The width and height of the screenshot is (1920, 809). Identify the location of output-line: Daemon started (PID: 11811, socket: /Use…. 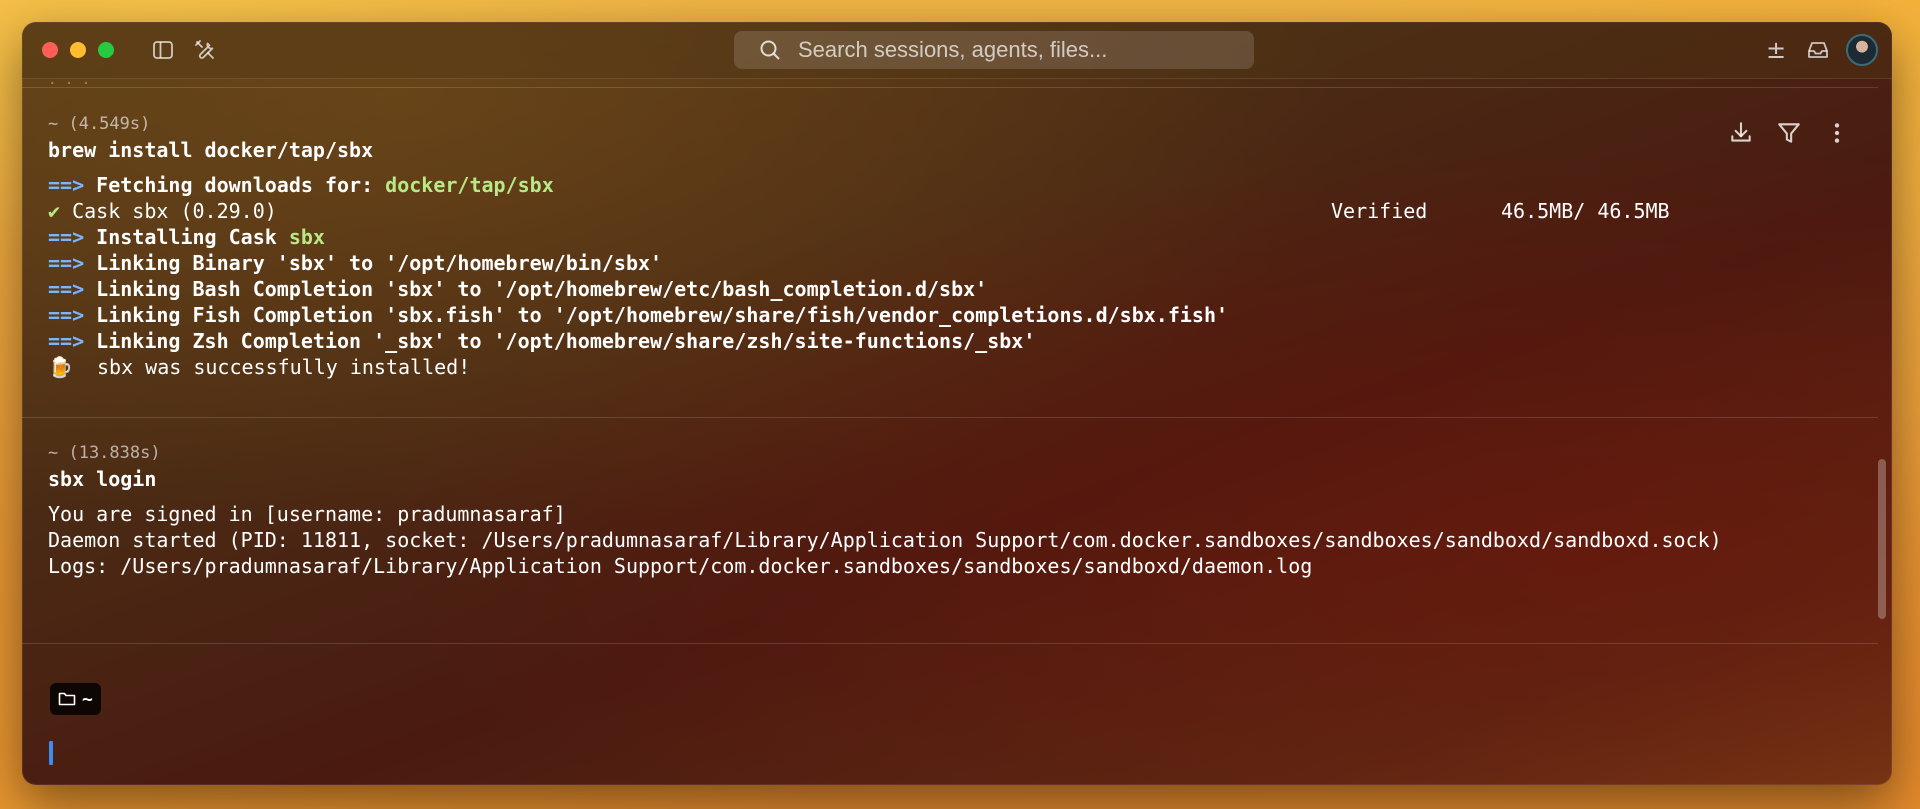
(885, 540).